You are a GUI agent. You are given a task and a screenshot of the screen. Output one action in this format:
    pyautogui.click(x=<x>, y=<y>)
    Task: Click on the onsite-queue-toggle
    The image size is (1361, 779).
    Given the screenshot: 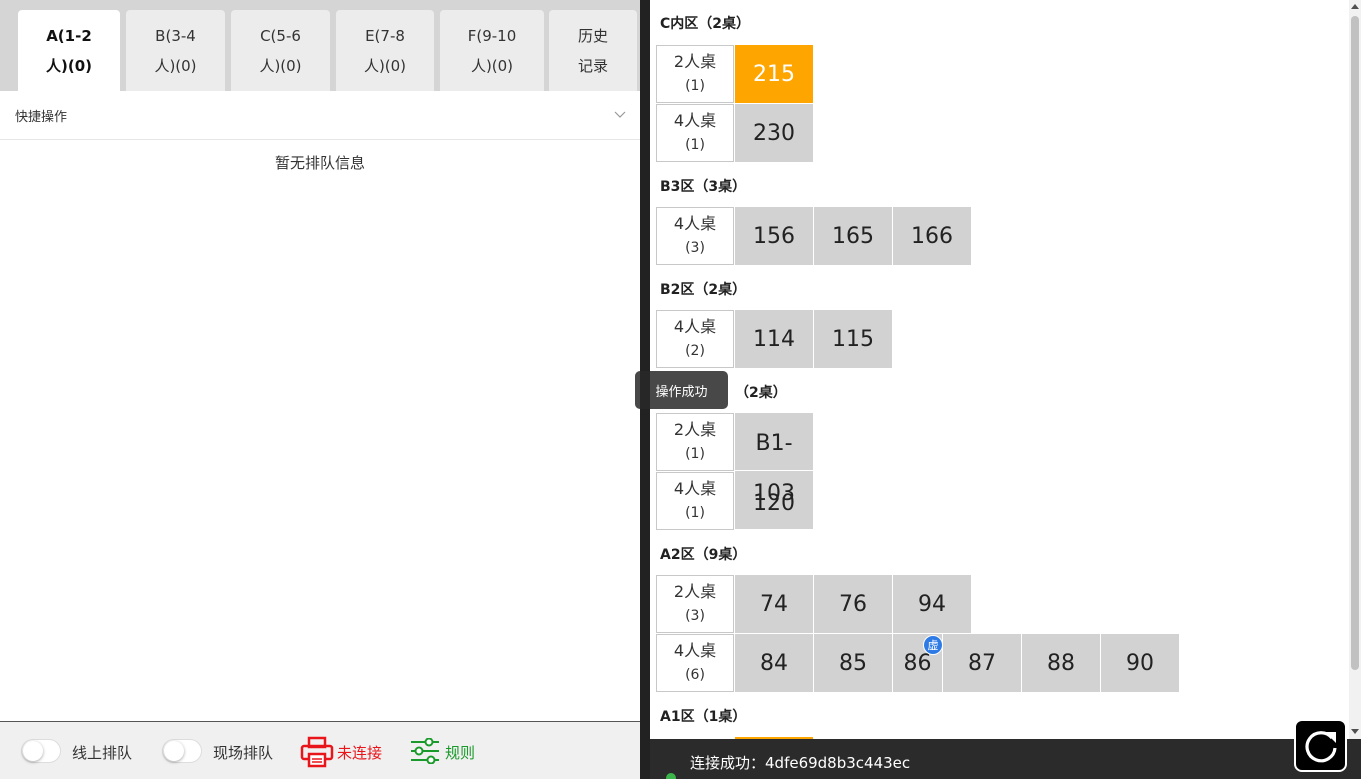 What is the action you would take?
    pyautogui.click(x=182, y=751)
    